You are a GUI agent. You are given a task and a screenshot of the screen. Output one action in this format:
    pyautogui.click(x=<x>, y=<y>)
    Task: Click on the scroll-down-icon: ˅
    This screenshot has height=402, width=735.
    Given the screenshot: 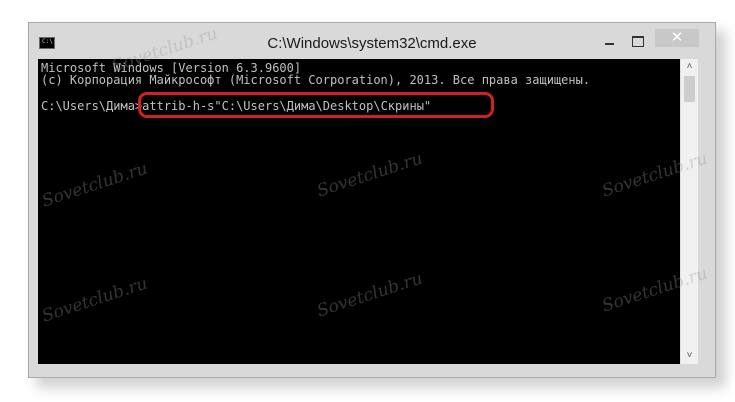 What is the action you would take?
    pyautogui.click(x=689, y=356)
    